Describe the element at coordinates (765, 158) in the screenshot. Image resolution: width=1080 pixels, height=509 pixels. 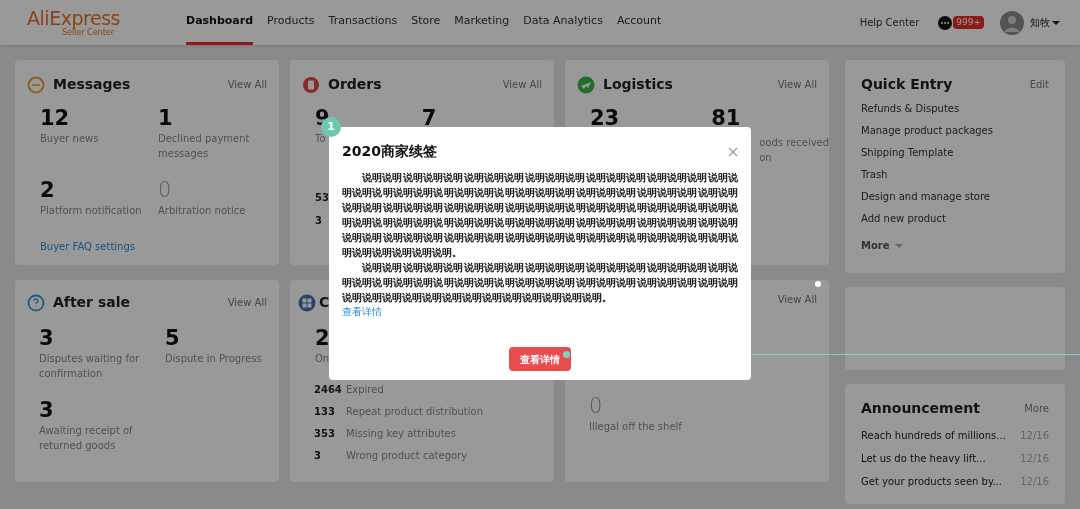
I see `stat-label: on` at that location.